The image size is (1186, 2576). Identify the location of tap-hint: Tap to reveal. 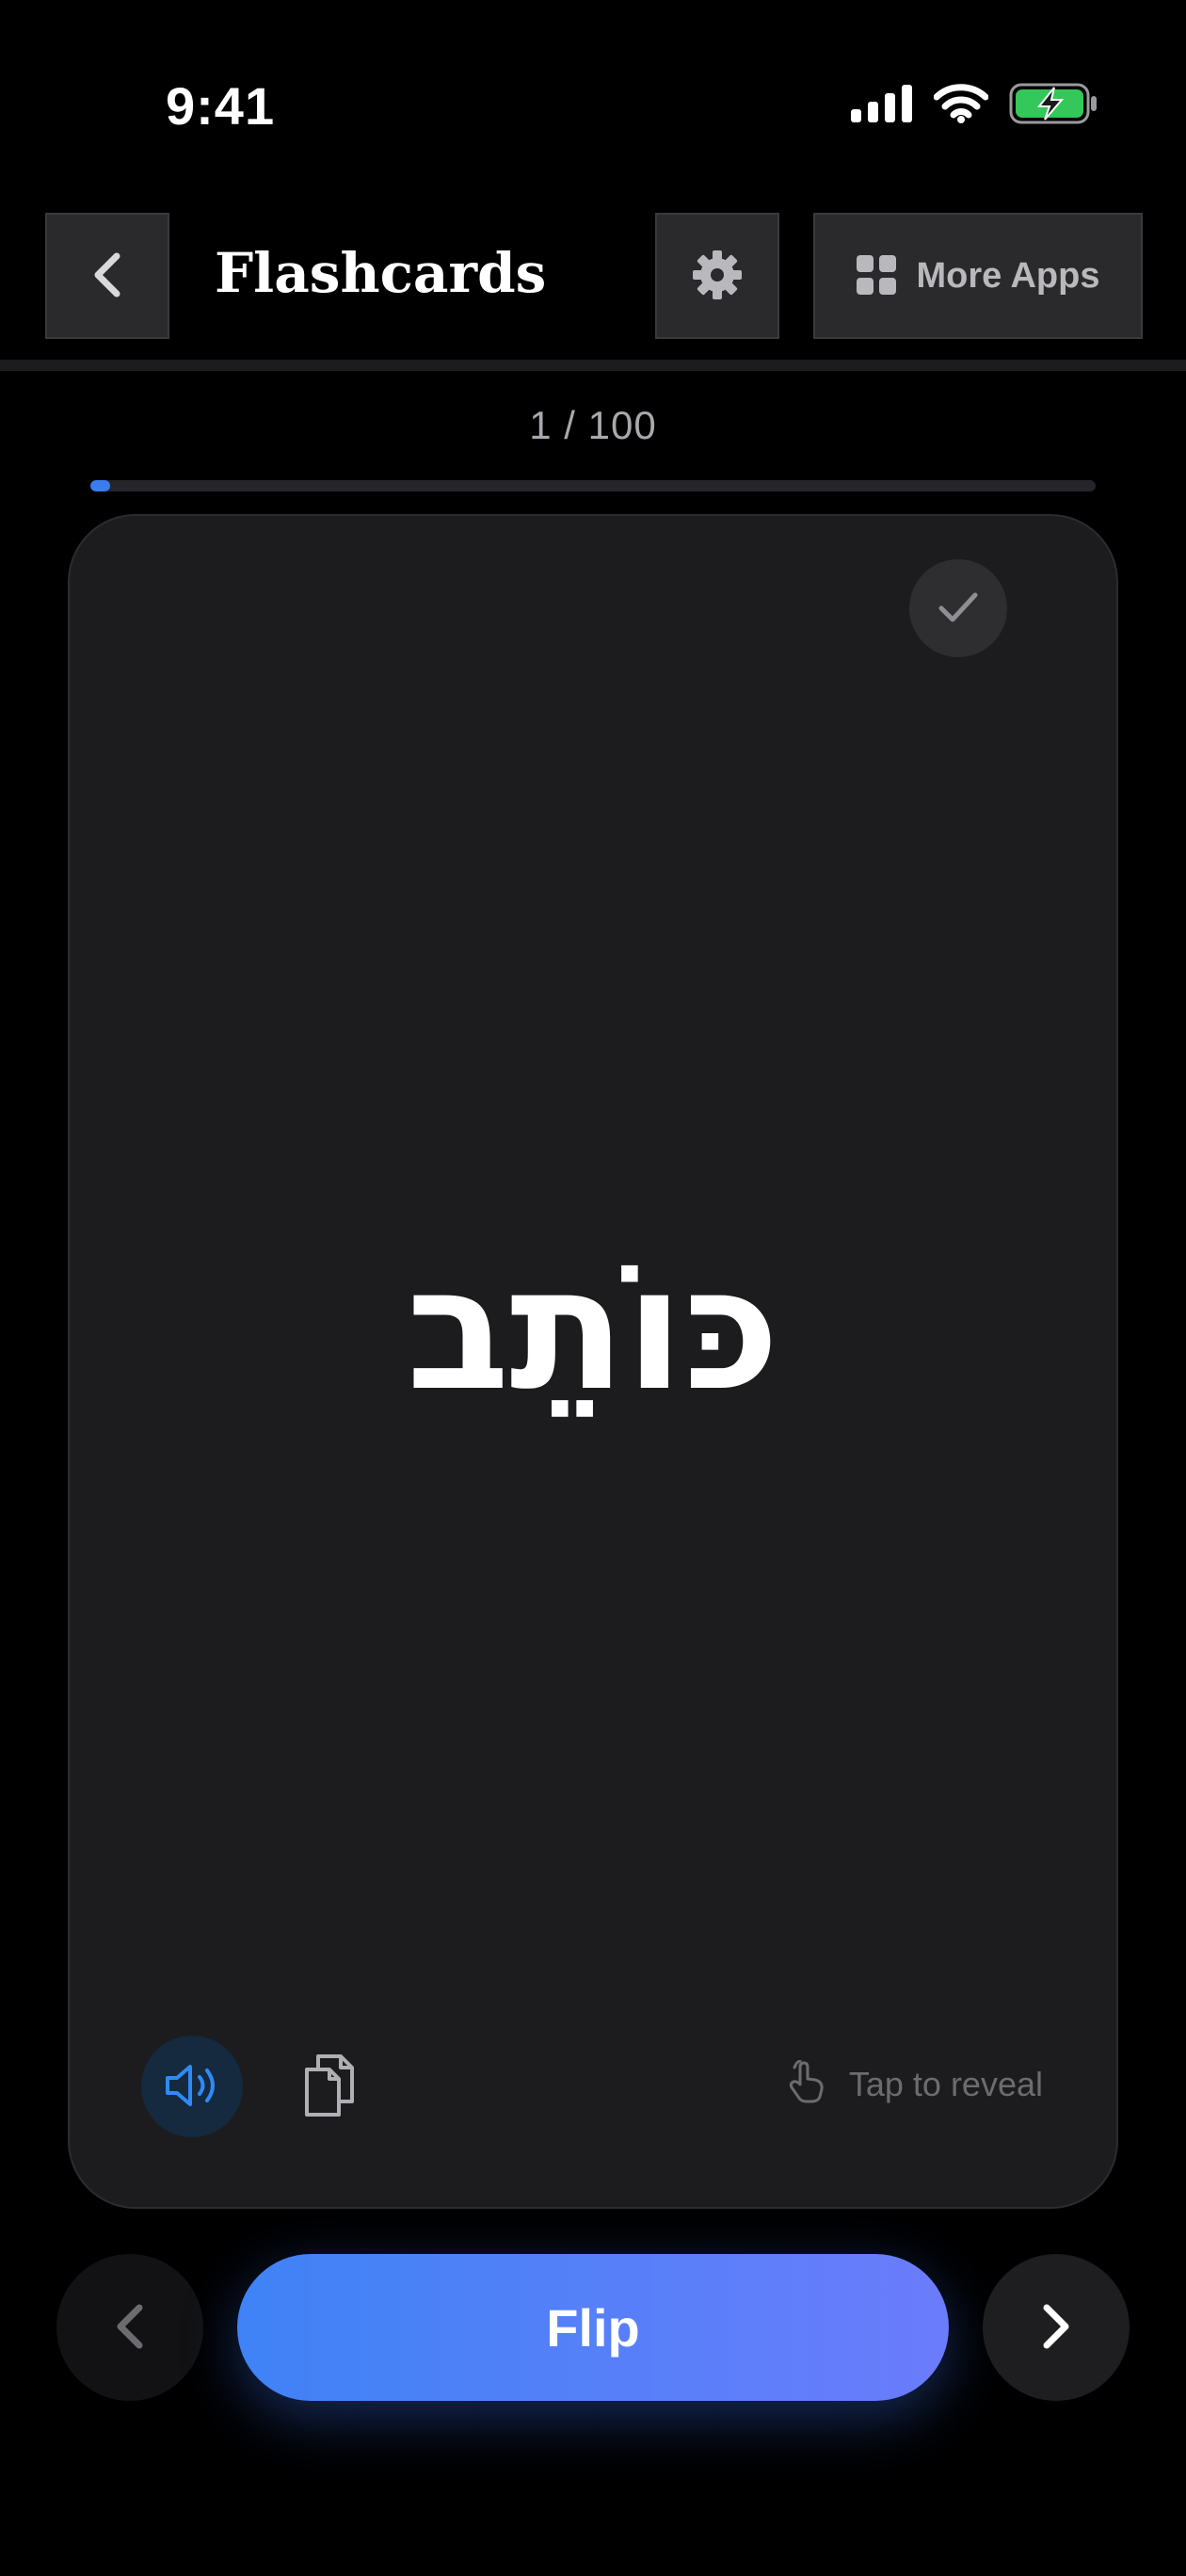
(915, 2083).